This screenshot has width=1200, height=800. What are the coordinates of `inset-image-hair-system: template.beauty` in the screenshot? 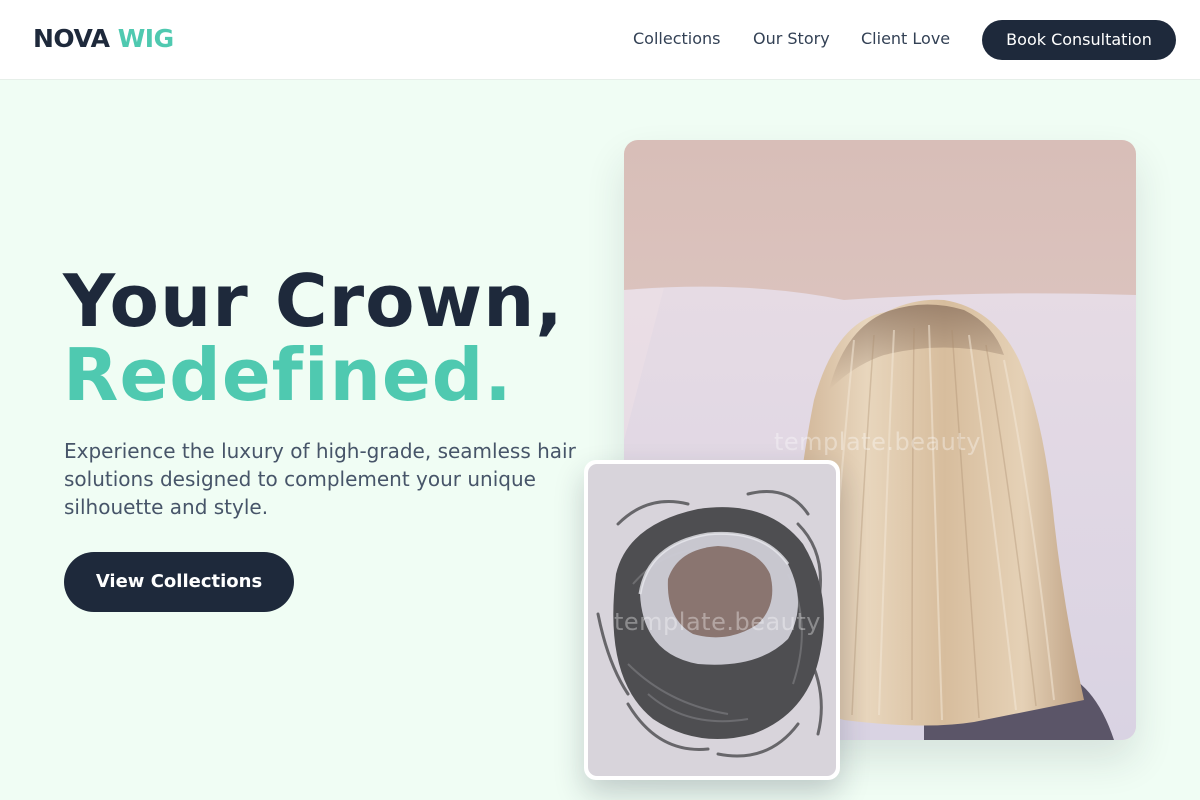 It's located at (712, 620).